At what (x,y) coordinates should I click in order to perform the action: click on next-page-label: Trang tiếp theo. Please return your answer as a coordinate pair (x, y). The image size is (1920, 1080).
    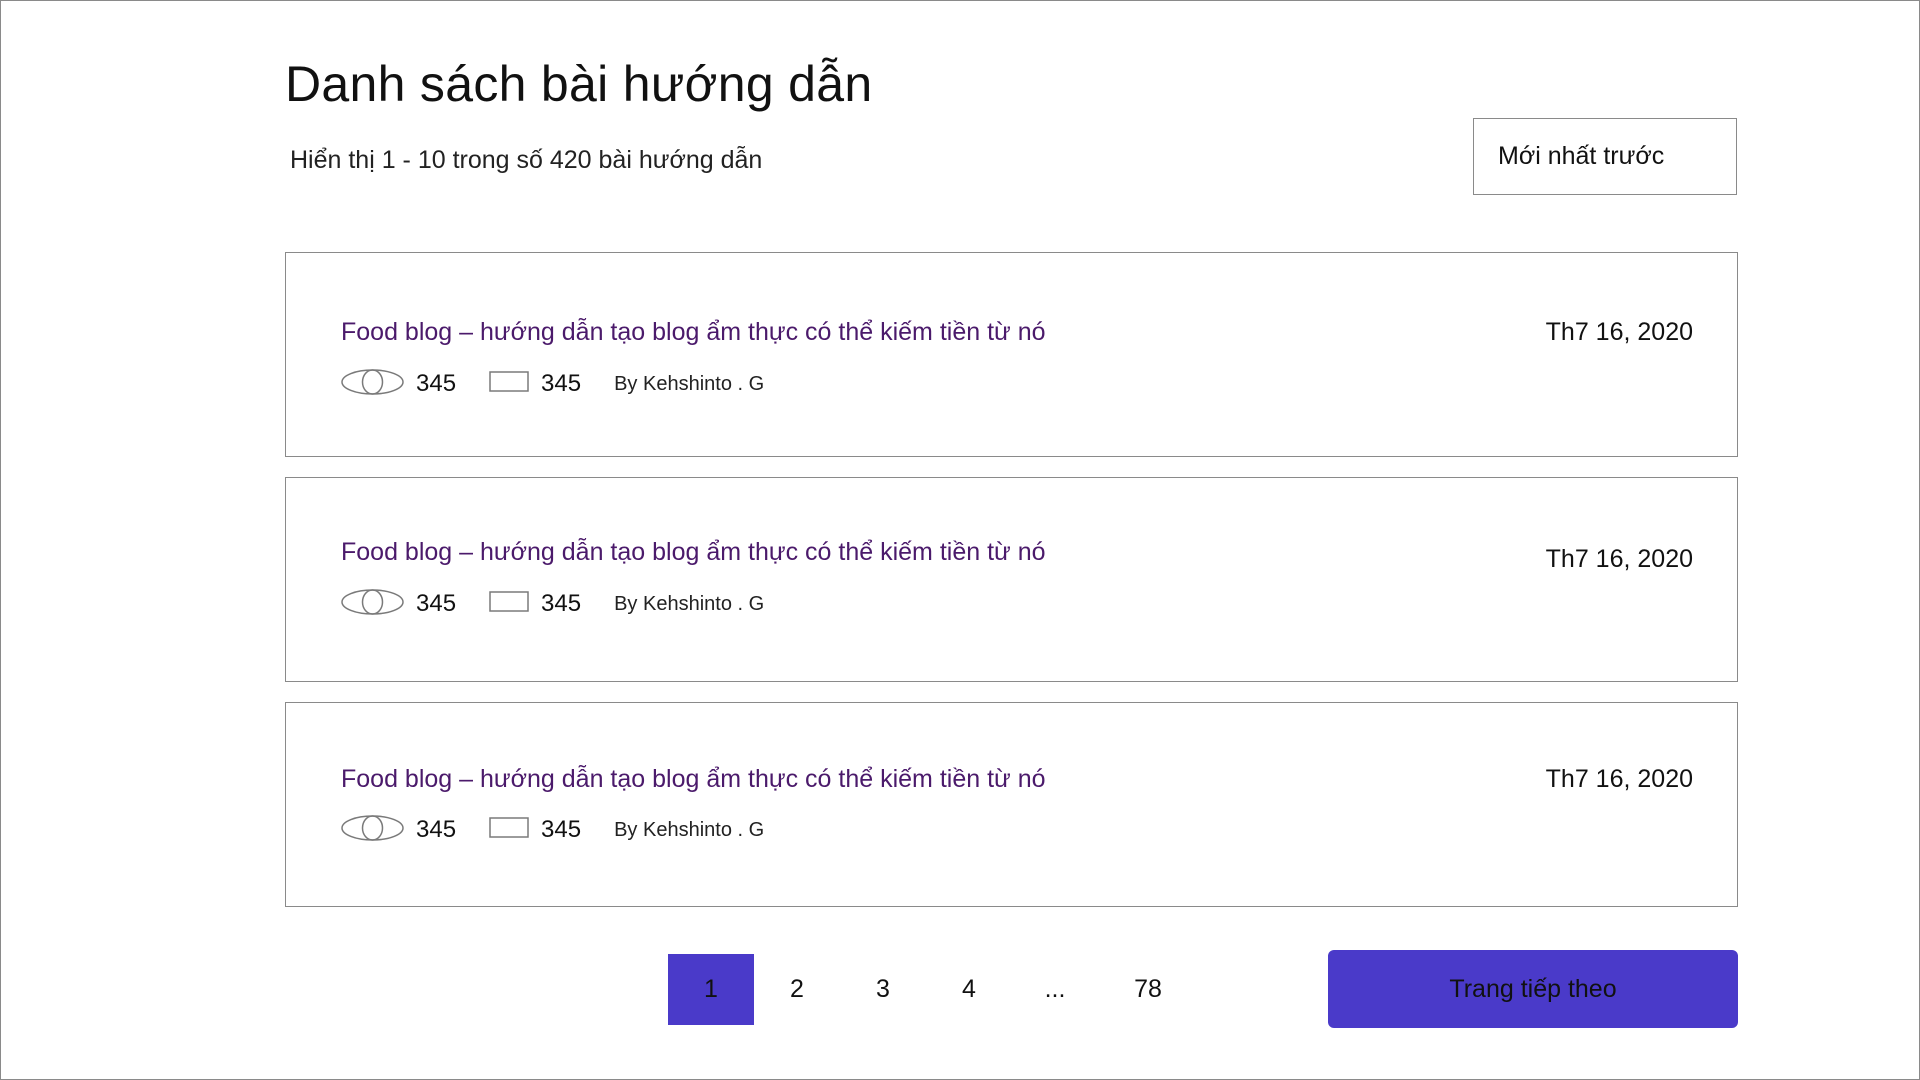
    Looking at the image, I should click on (1533, 988).